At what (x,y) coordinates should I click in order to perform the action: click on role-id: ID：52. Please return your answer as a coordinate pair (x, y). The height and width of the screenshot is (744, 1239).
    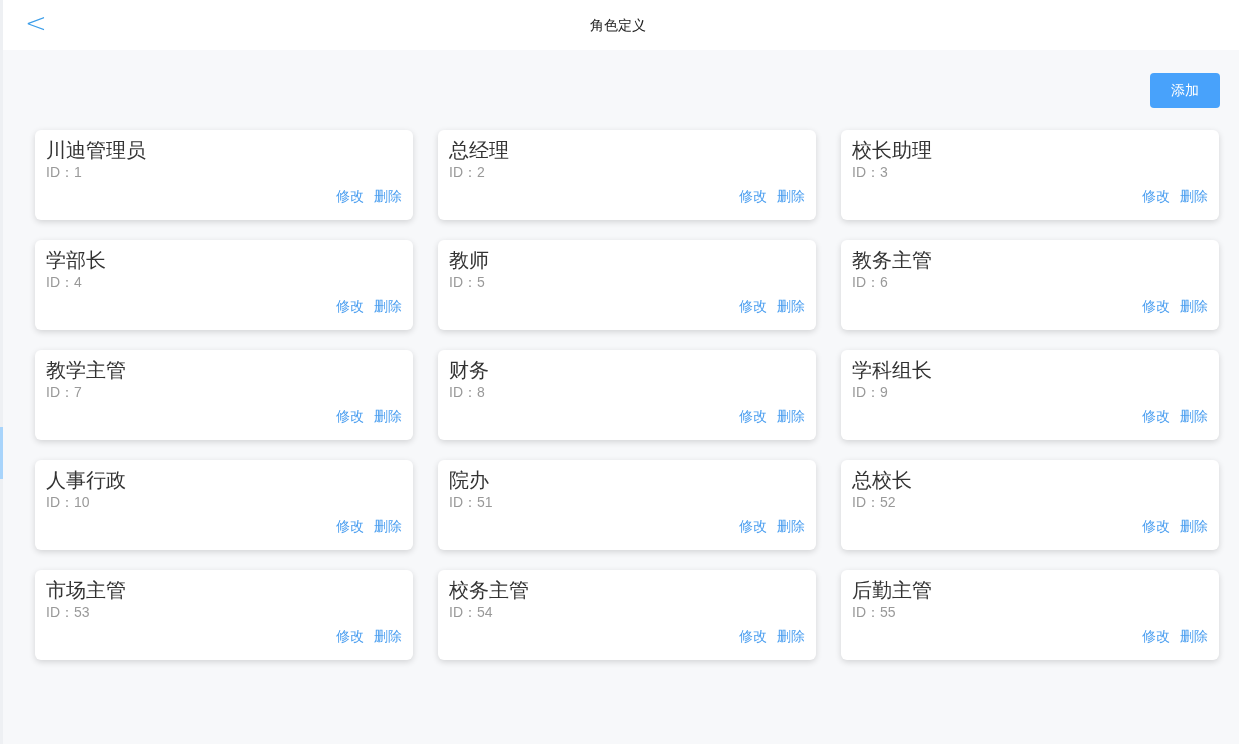
    Looking at the image, I should click on (874, 502).